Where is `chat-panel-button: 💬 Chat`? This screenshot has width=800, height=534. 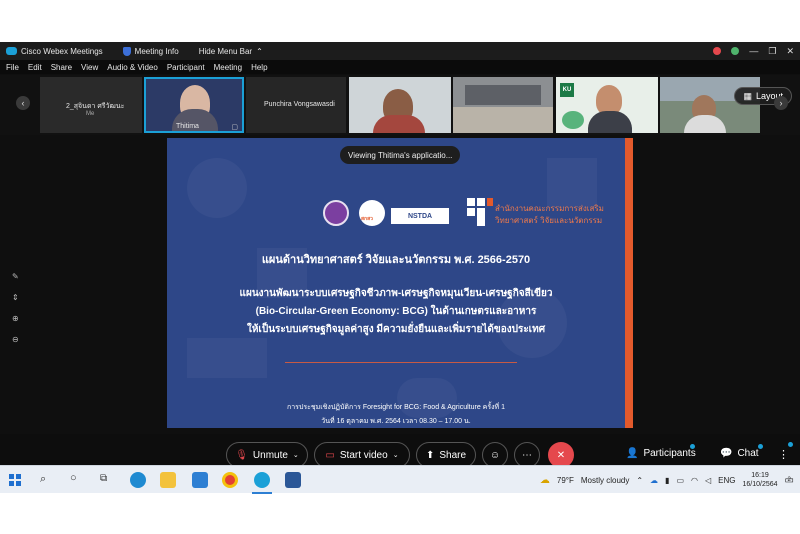 chat-panel-button: 💬 Chat is located at coordinates (739, 453).